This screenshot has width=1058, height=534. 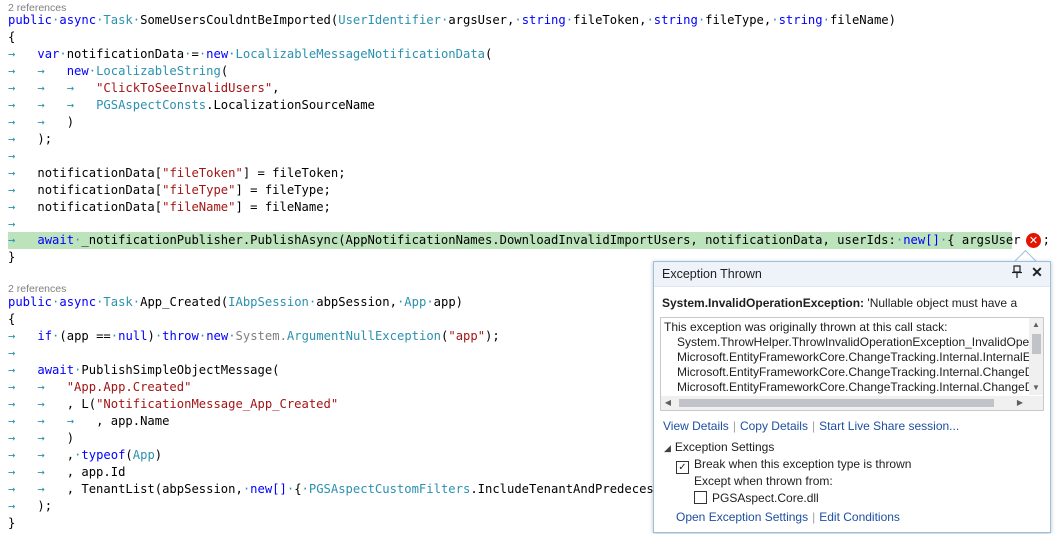 What do you see at coordinates (774, 426) in the screenshot?
I see `copy-details-link: Copy Details` at bounding box center [774, 426].